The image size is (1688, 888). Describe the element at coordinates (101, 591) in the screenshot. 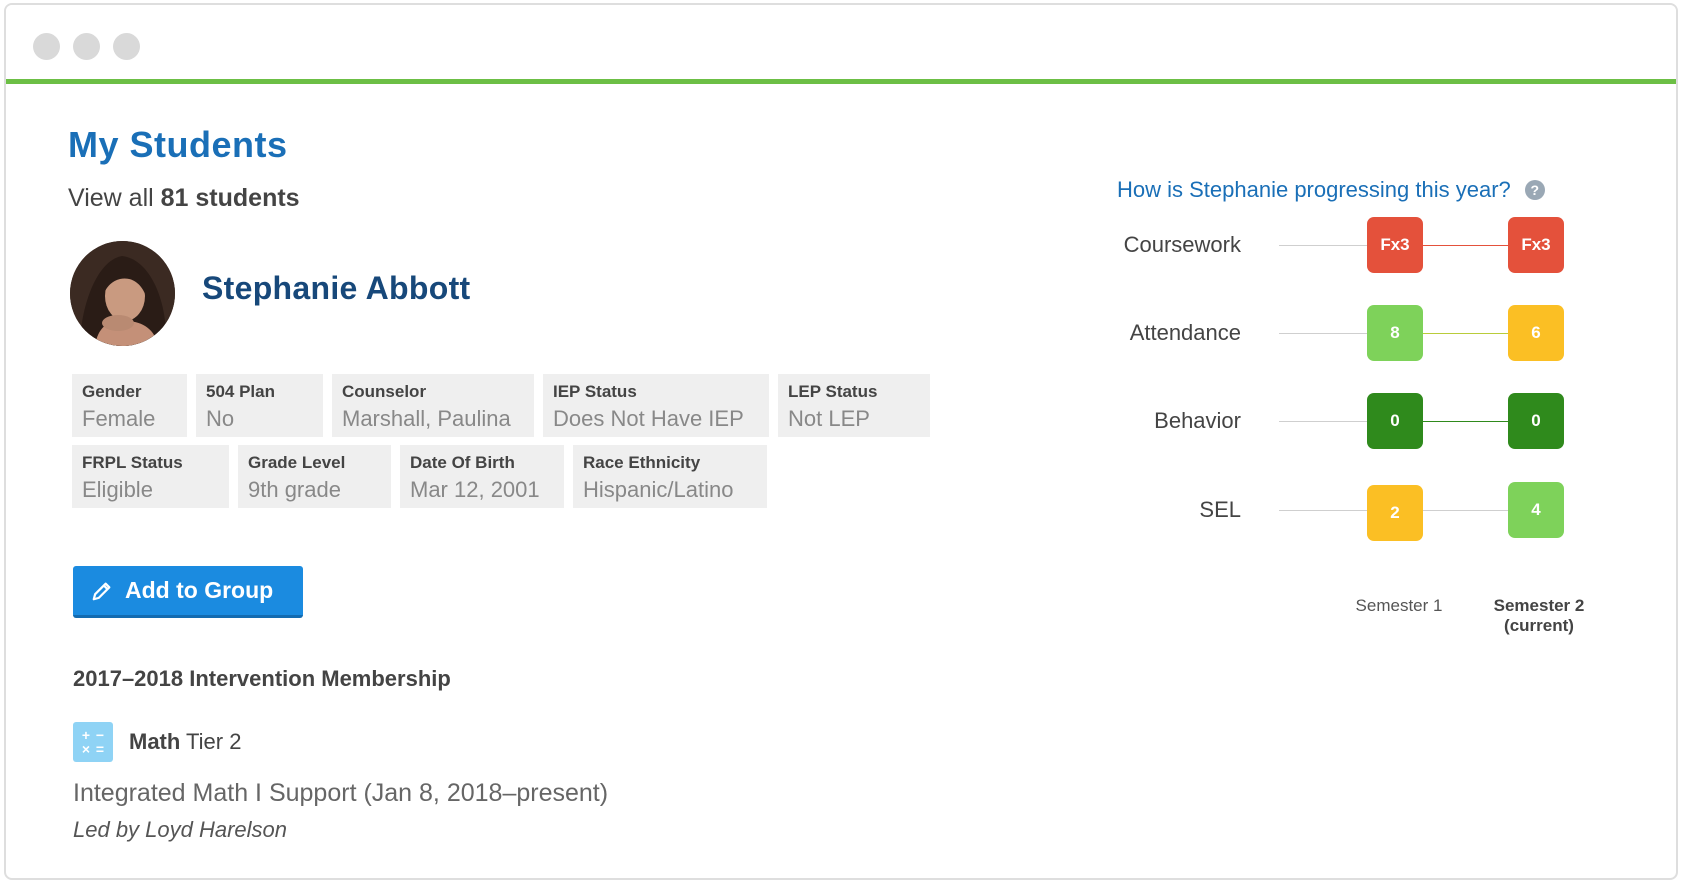

I see `pencil-icon` at that location.